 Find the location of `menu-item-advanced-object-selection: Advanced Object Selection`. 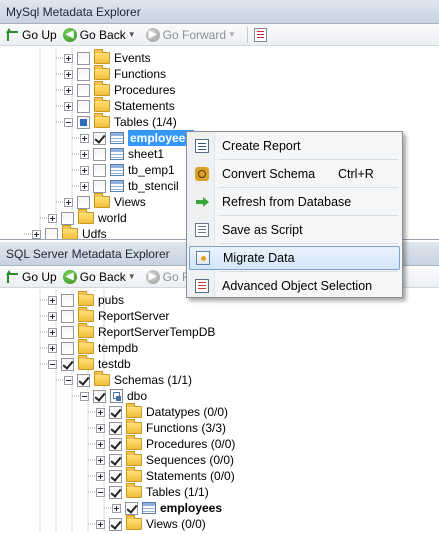

menu-item-advanced-object-selection: Advanced Object Selection is located at coordinates (294, 286).